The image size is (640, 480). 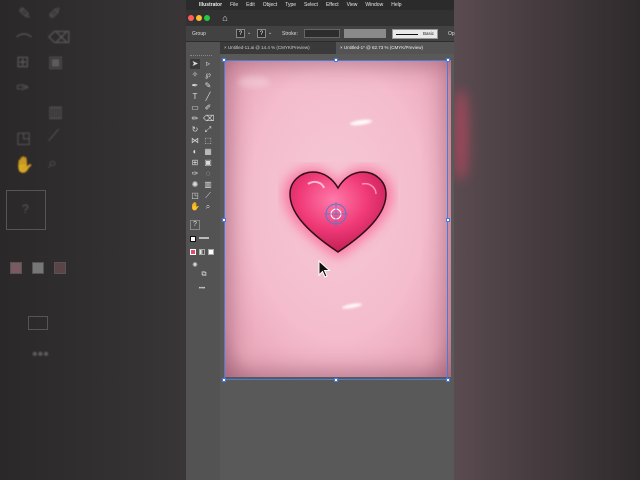 I want to click on ghost-screen-mode, so click(x=38, y=323).